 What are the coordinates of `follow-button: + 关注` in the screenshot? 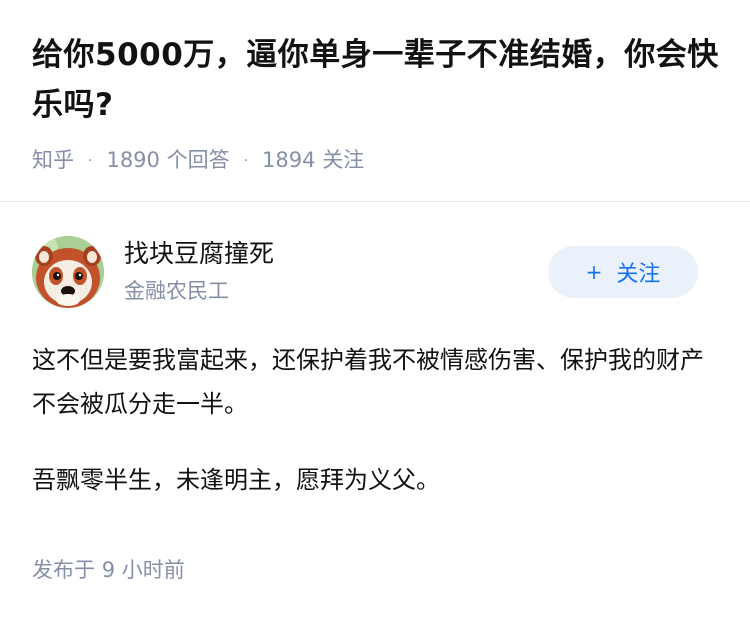 It's located at (623, 272).